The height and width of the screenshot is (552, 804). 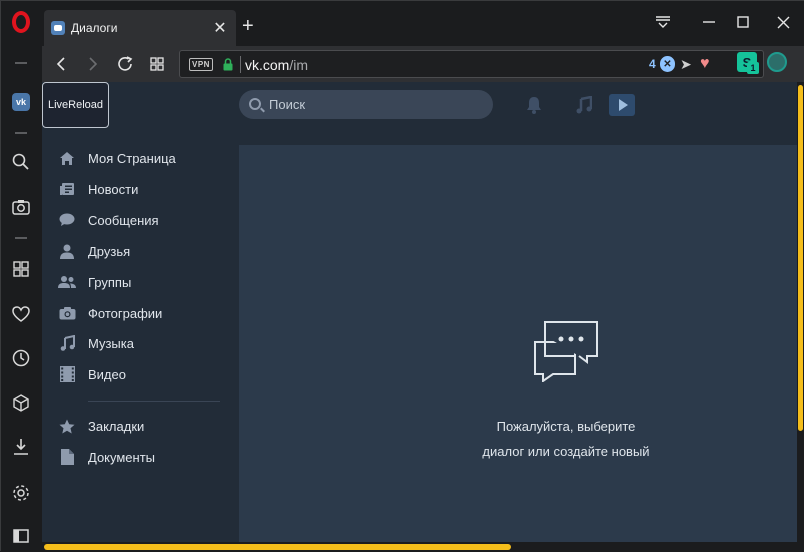 What do you see at coordinates (140, 28) in the screenshot?
I see `tab-dialogs: Диалоги ✕` at bounding box center [140, 28].